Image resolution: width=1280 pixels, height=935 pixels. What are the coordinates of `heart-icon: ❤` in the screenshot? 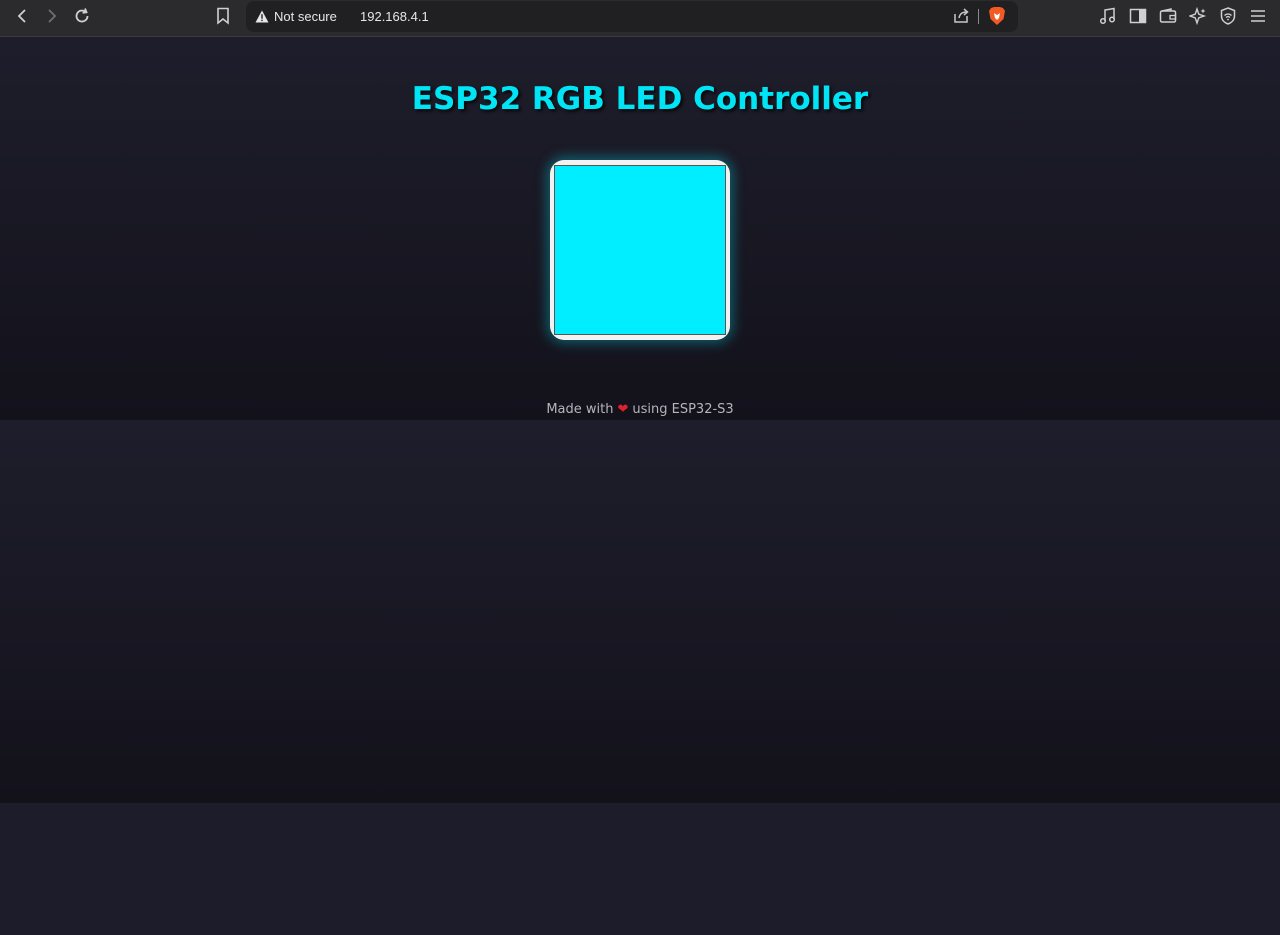 It's located at (623, 409).